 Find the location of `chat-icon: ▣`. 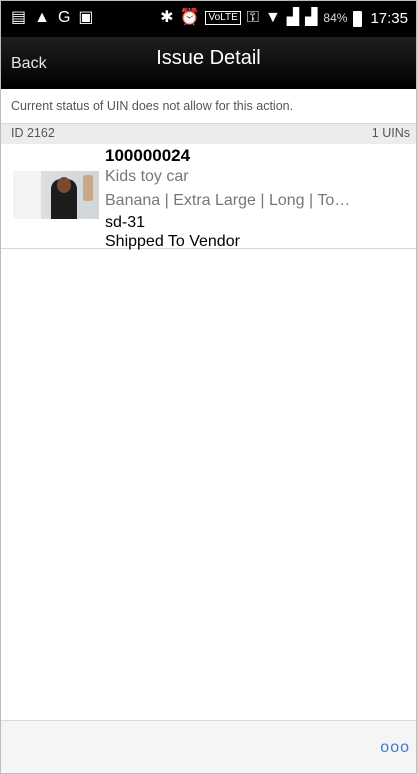

chat-icon: ▣ is located at coordinates (86, 17).